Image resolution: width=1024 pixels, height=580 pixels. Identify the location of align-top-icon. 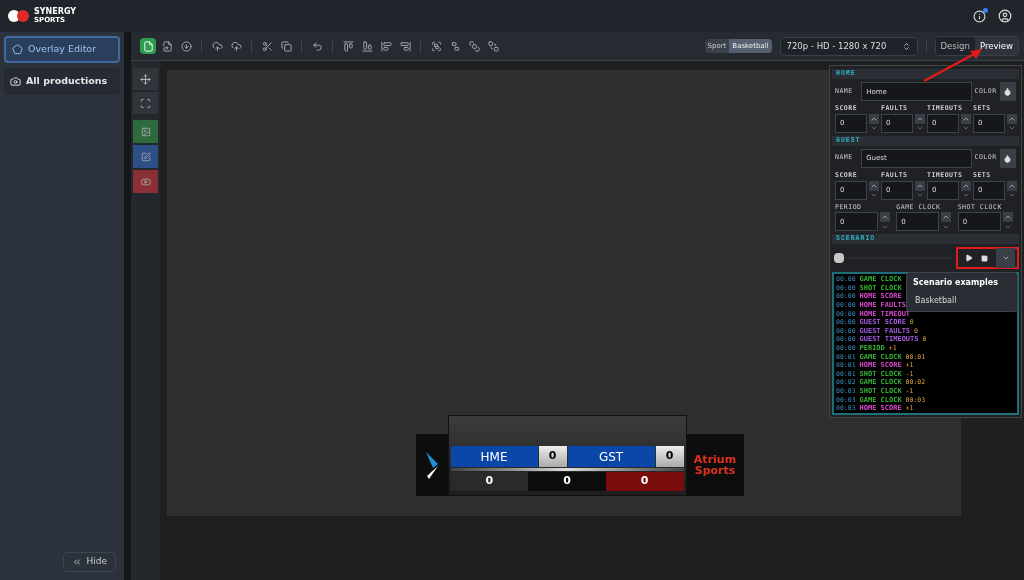
(348, 46).